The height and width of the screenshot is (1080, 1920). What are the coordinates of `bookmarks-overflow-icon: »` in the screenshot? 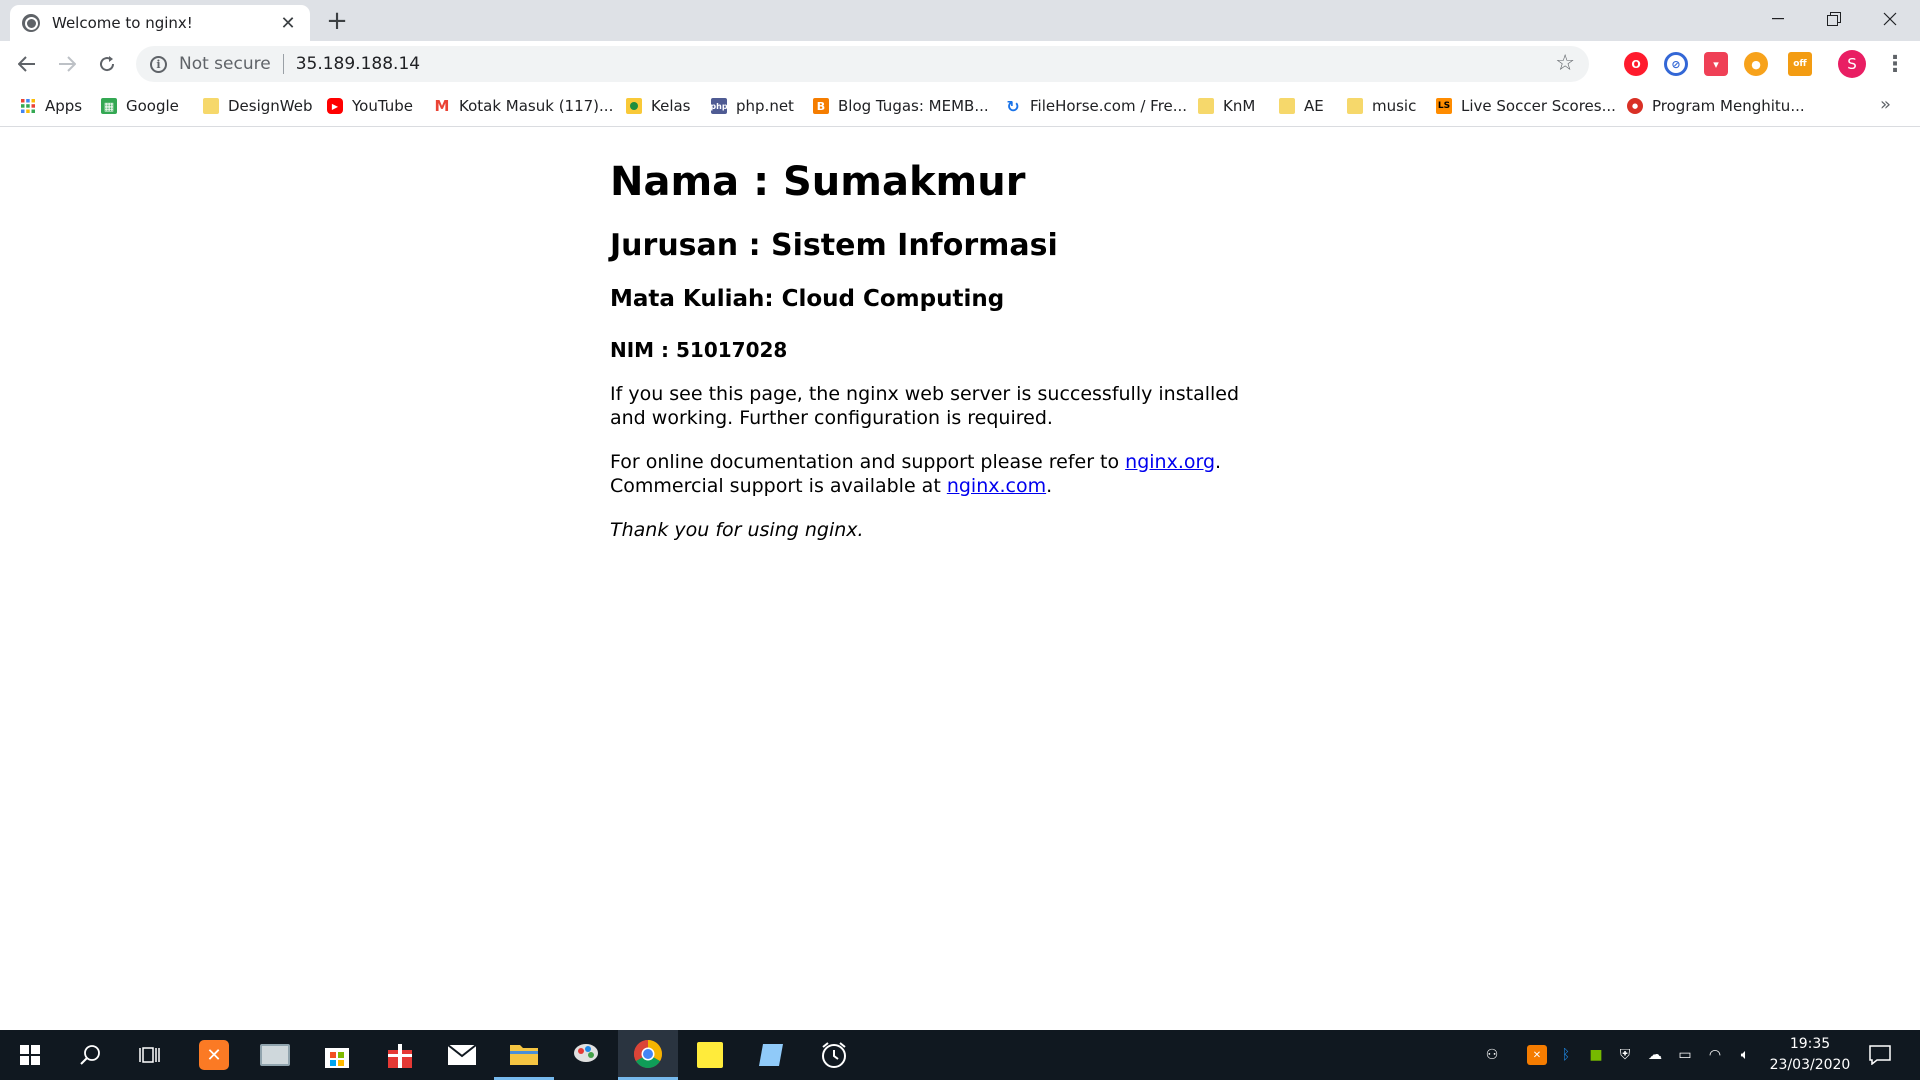 It's located at (1885, 104).